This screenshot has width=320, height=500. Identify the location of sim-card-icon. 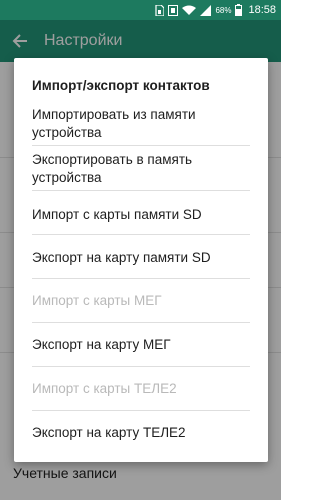
(160, 10).